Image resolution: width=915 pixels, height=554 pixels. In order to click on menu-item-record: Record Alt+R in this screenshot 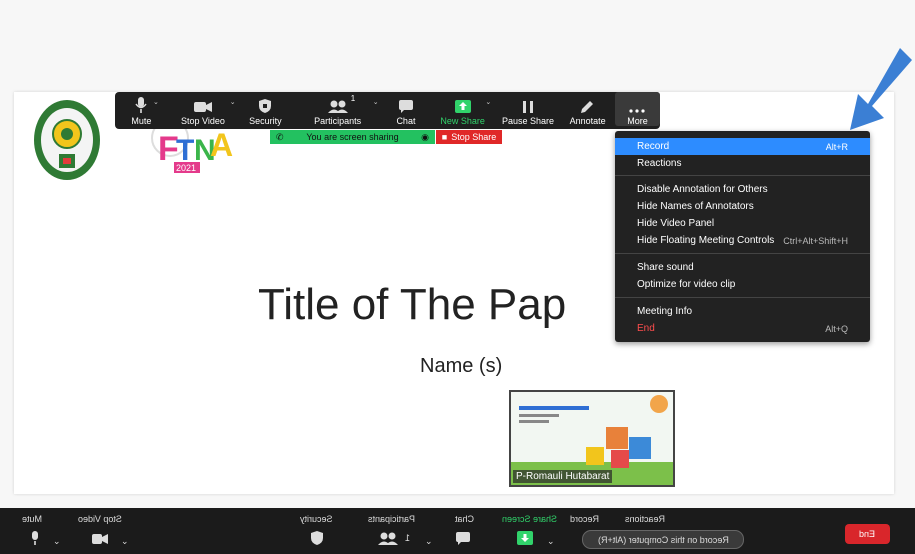, I will do `click(742, 146)`.